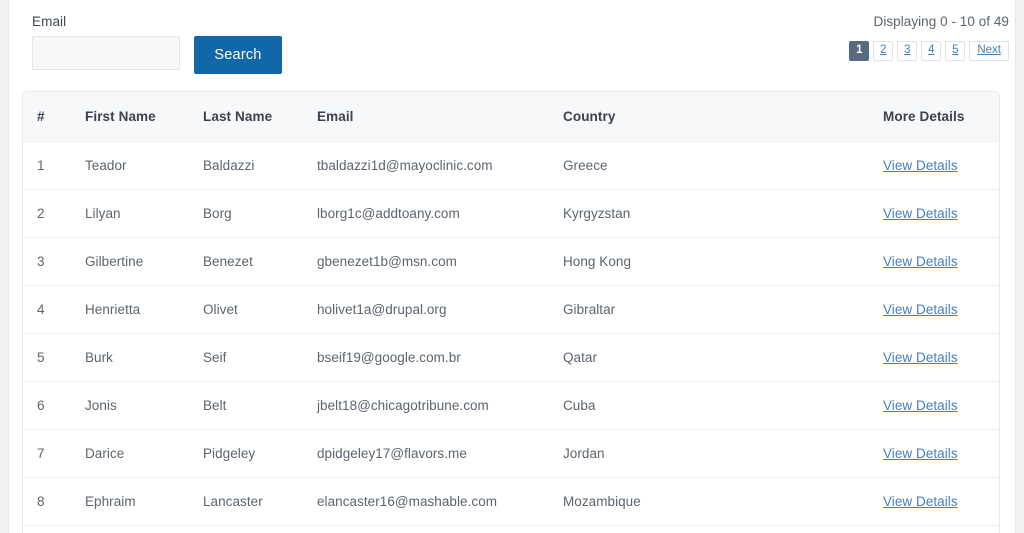 The width and height of the screenshot is (1024, 533). What do you see at coordinates (47, 357) in the screenshot?
I see `cell-index: 5` at bounding box center [47, 357].